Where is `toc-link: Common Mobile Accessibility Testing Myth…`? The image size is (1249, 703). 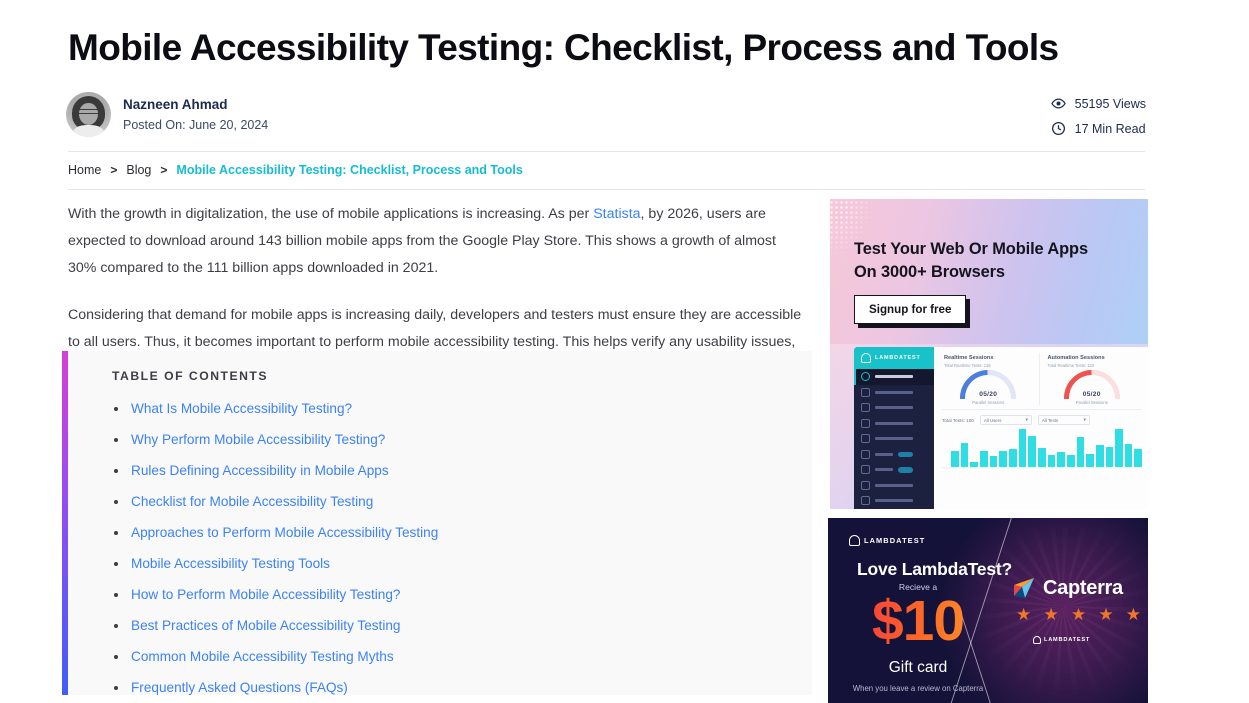
toc-link: Common Mobile Accessibility Testing Myth… is located at coordinates (262, 656).